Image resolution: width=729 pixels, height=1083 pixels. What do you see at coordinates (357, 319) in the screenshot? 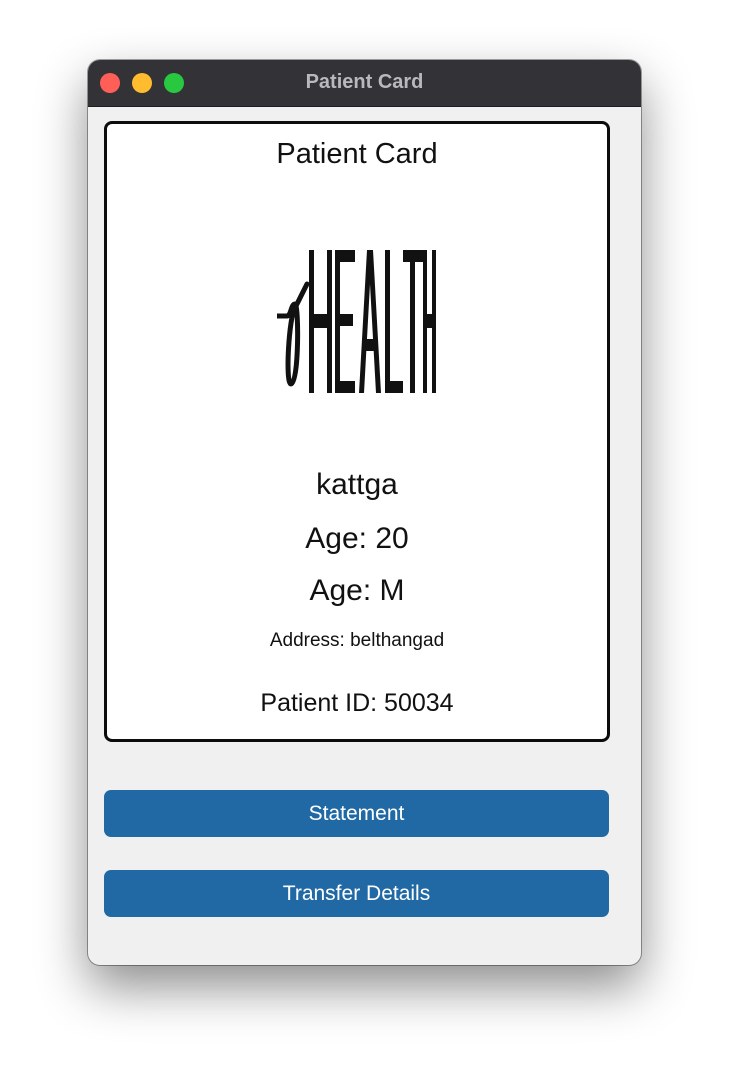
I see `health-logo` at bounding box center [357, 319].